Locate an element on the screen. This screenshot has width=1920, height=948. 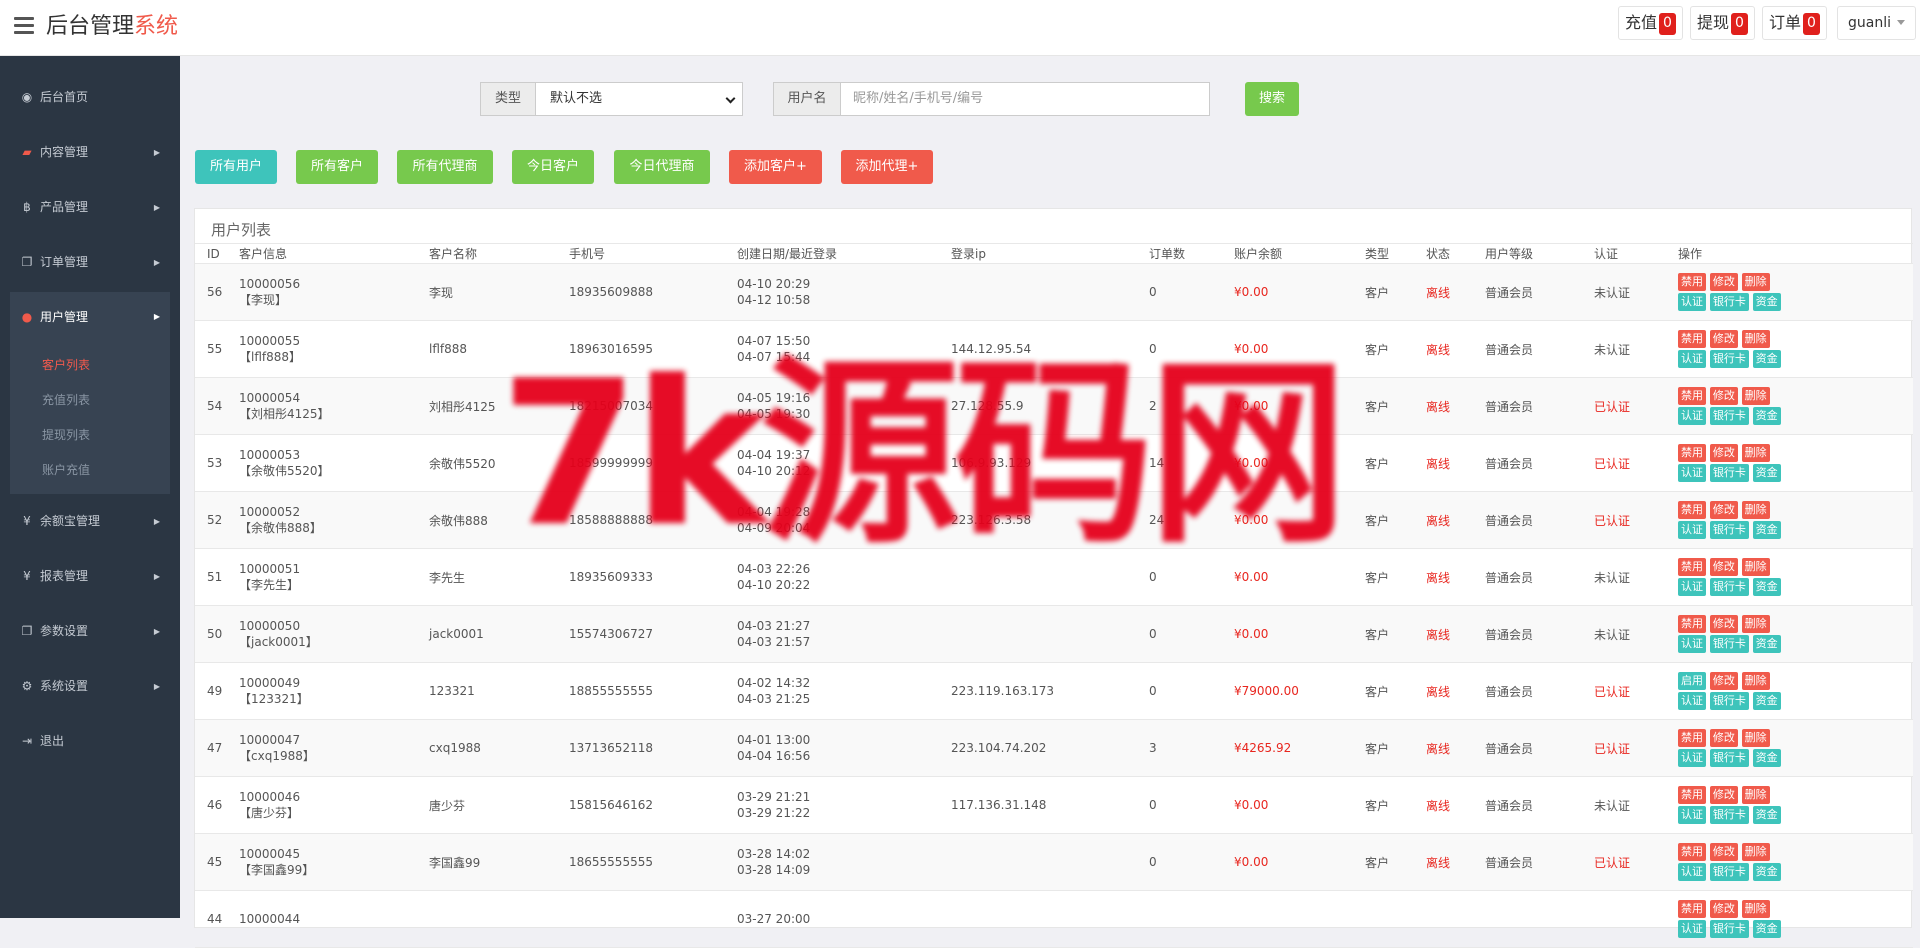
filter-all-agents: 所有代理商 is located at coordinates (445, 167).